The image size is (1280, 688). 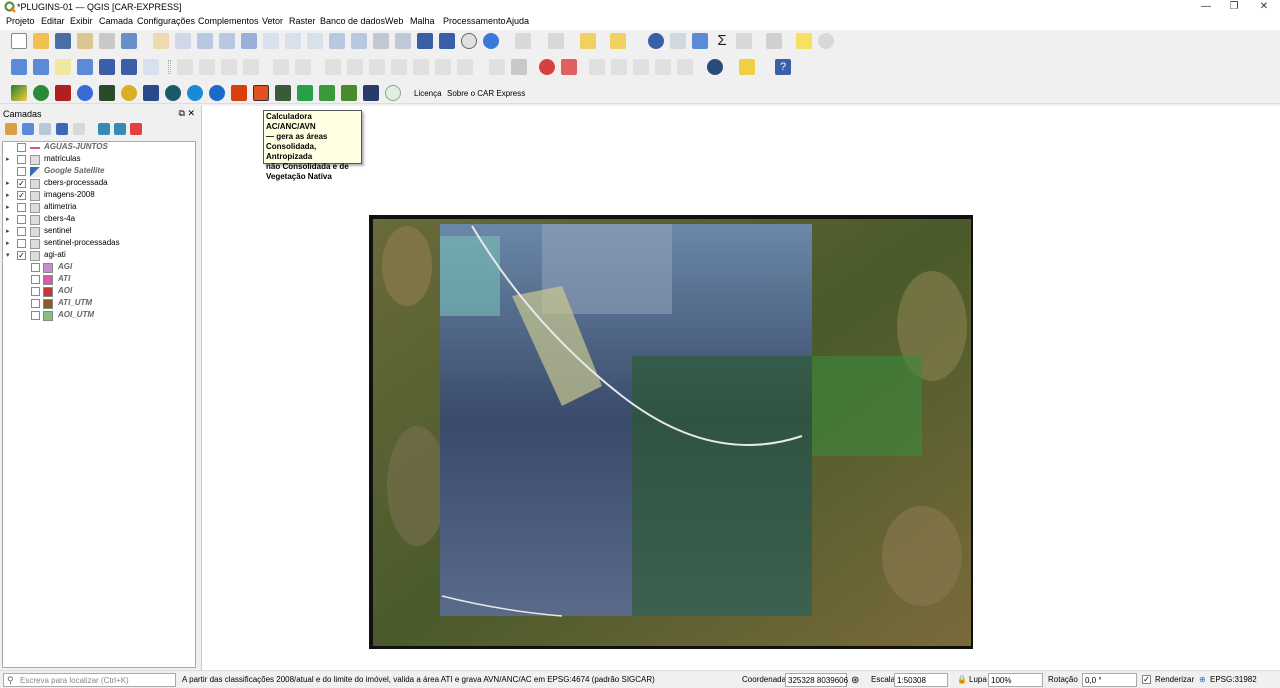 What do you see at coordinates (656, 41) in the screenshot?
I see `identify-icon` at bounding box center [656, 41].